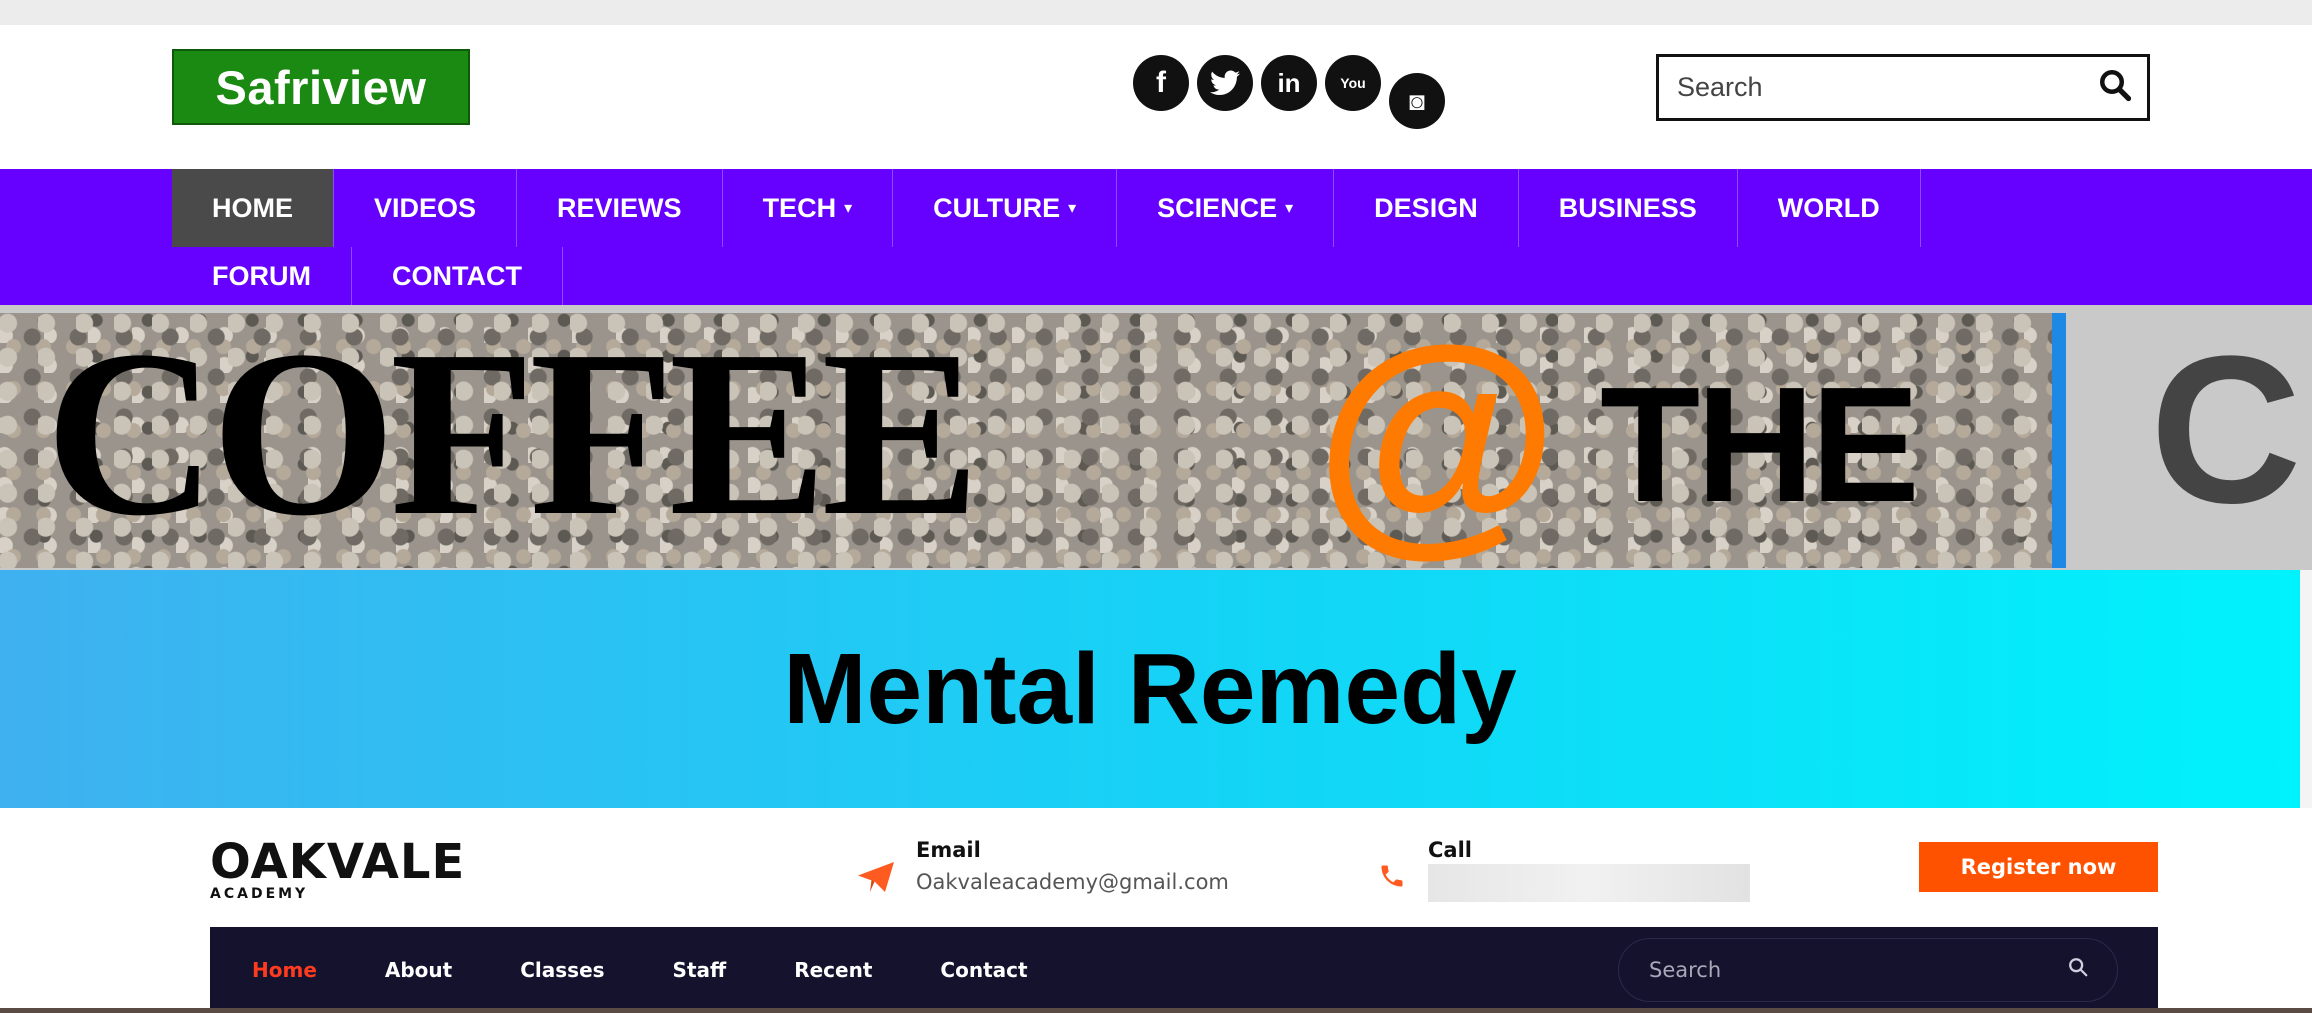 Image resolution: width=2312 pixels, height=1013 pixels. I want to click on oak-nav-recent: Recent, so click(833, 970).